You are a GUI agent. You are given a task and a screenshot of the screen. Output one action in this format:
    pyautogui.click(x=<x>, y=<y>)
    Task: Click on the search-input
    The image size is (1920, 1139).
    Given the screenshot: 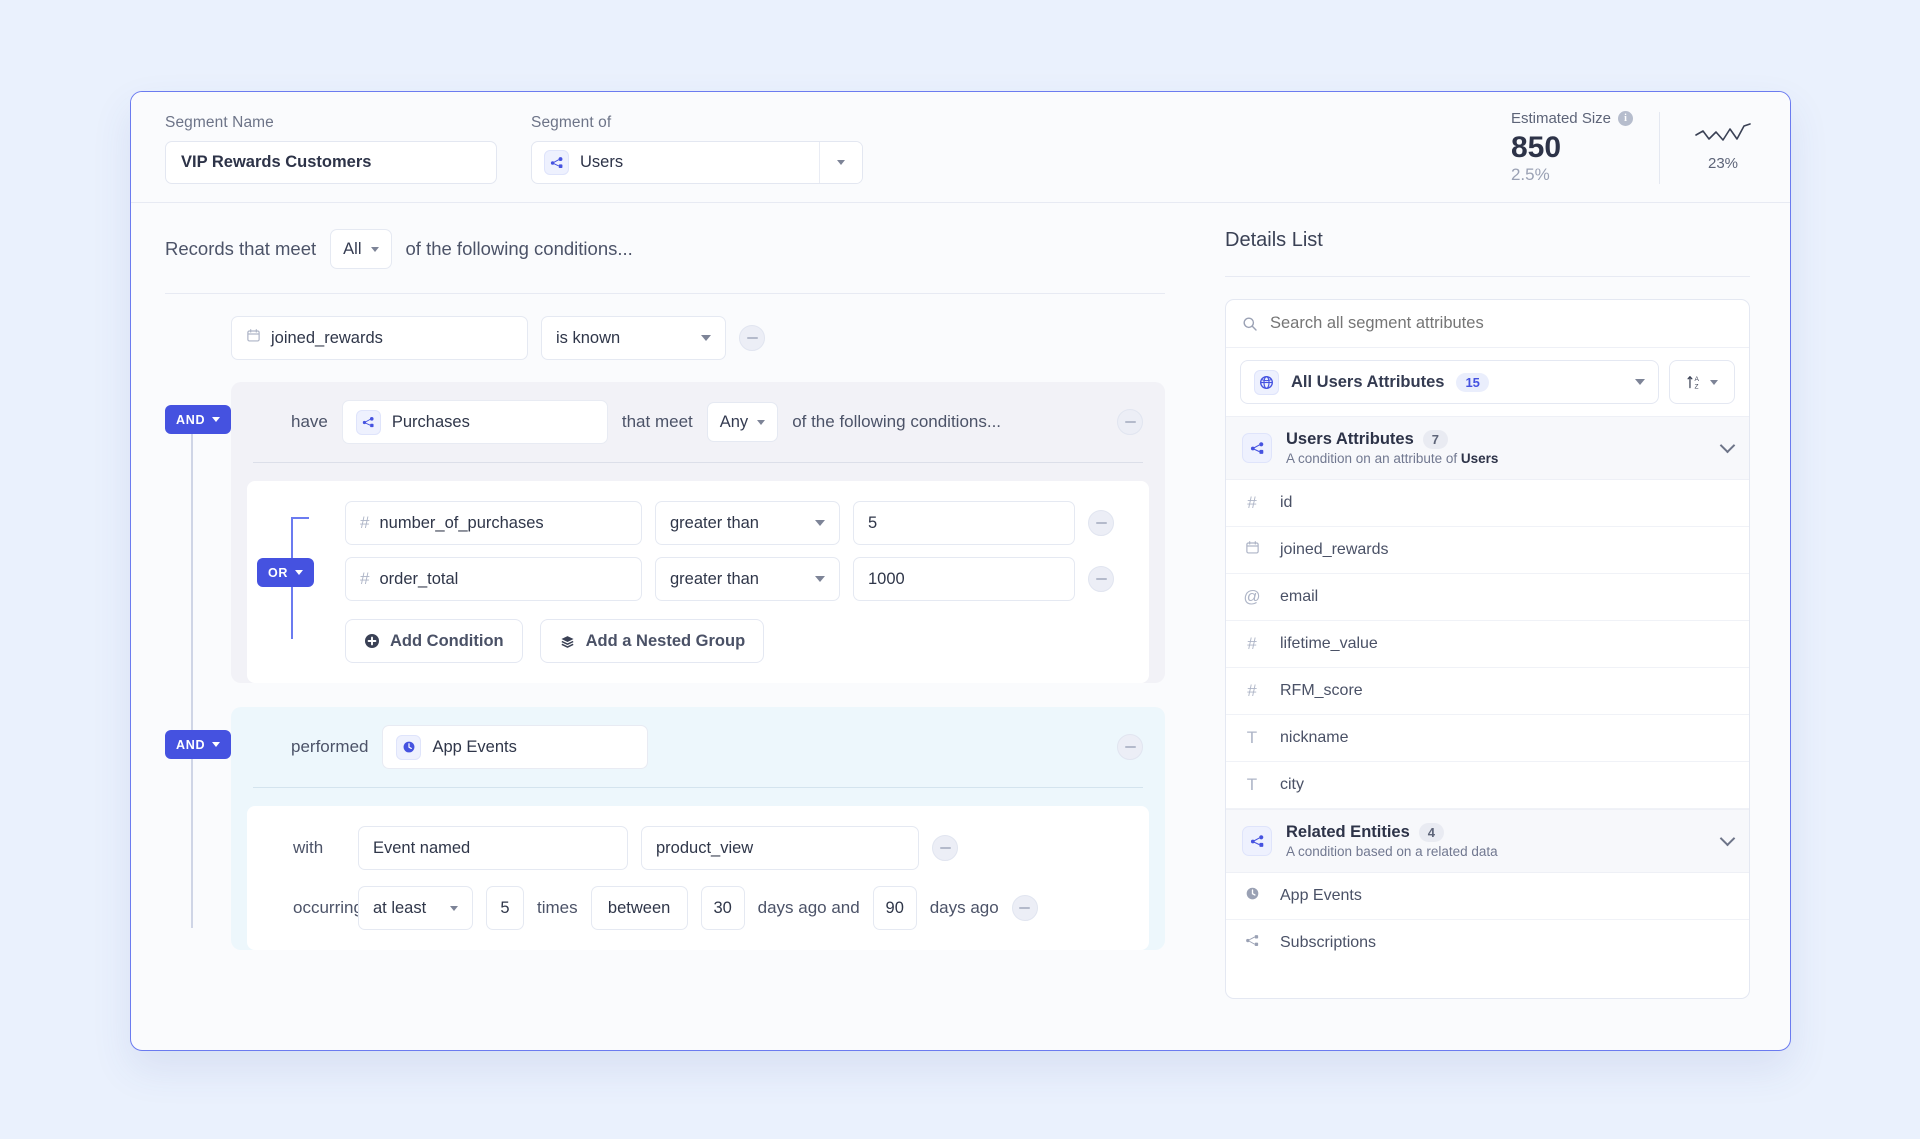 What is the action you would take?
    pyautogui.click(x=1501, y=323)
    